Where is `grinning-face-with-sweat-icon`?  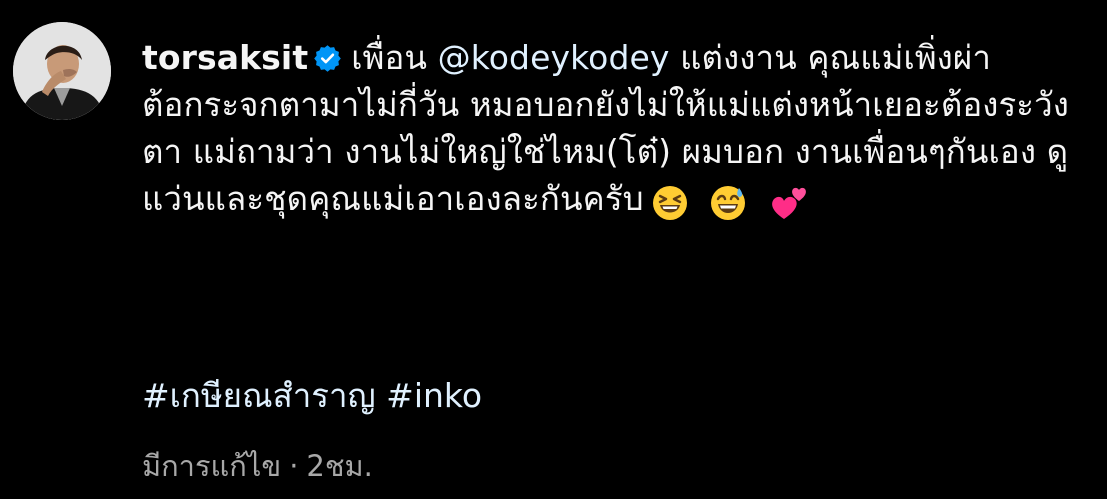 grinning-face-with-sweat-icon is located at coordinates (728, 209).